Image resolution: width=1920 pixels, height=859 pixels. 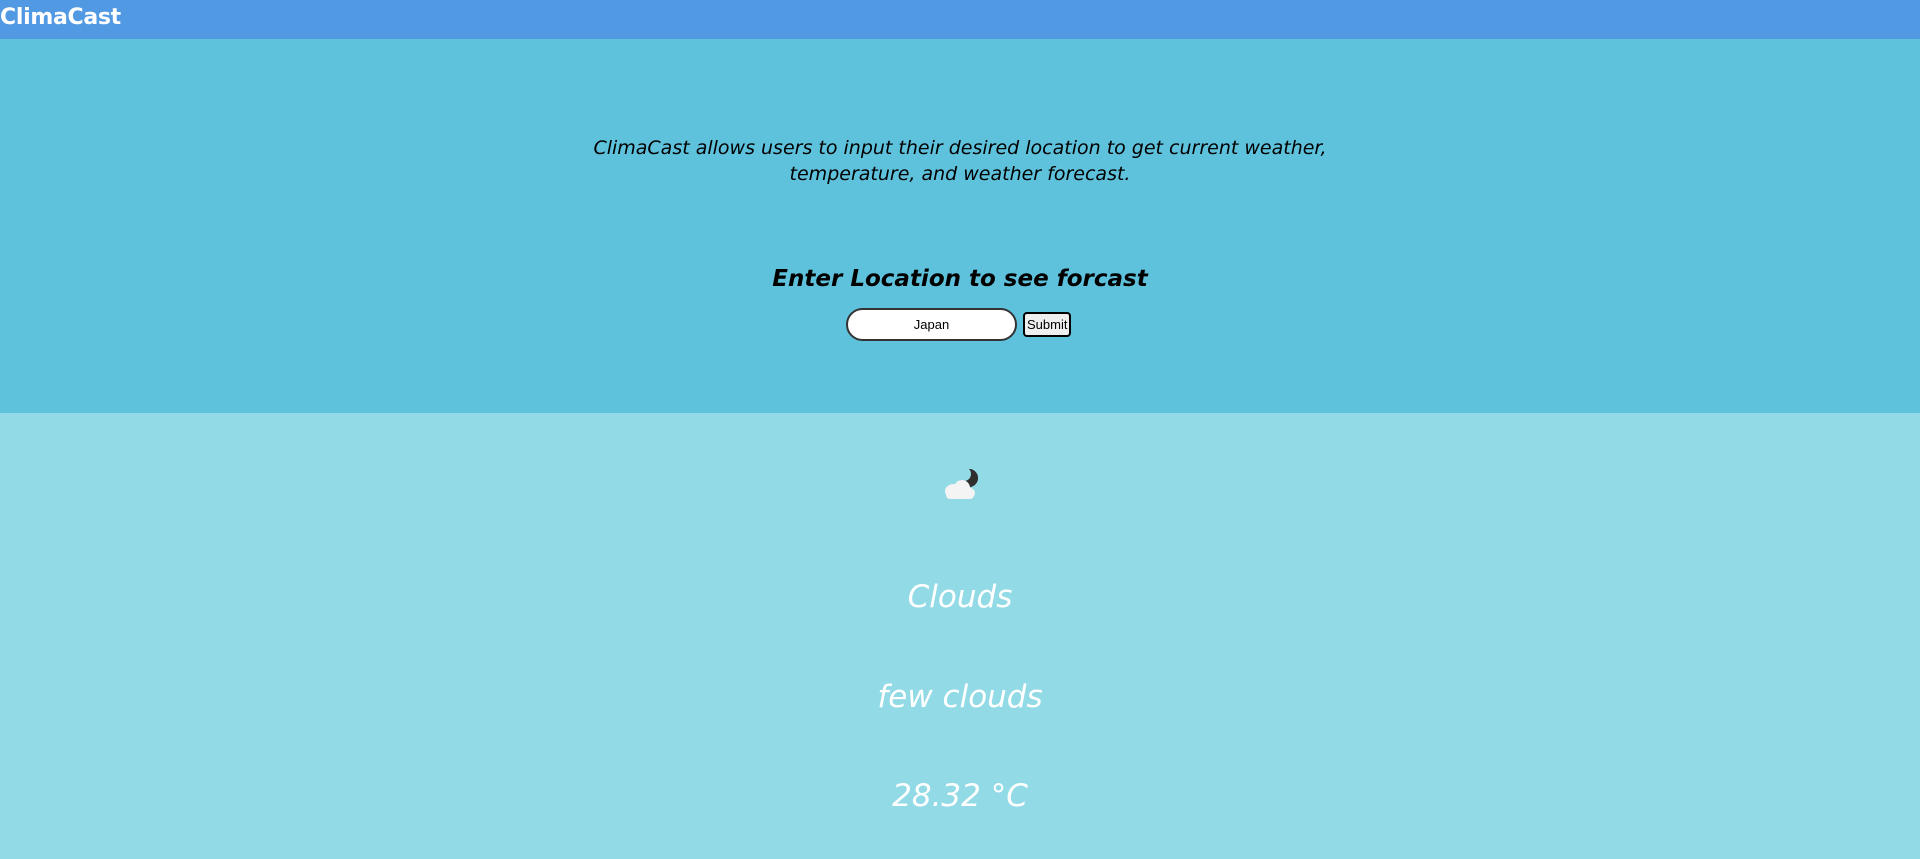 What do you see at coordinates (960, 279) in the screenshot?
I see `location-prompt: Enter Location to see forcast` at bounding box center [960, 279].